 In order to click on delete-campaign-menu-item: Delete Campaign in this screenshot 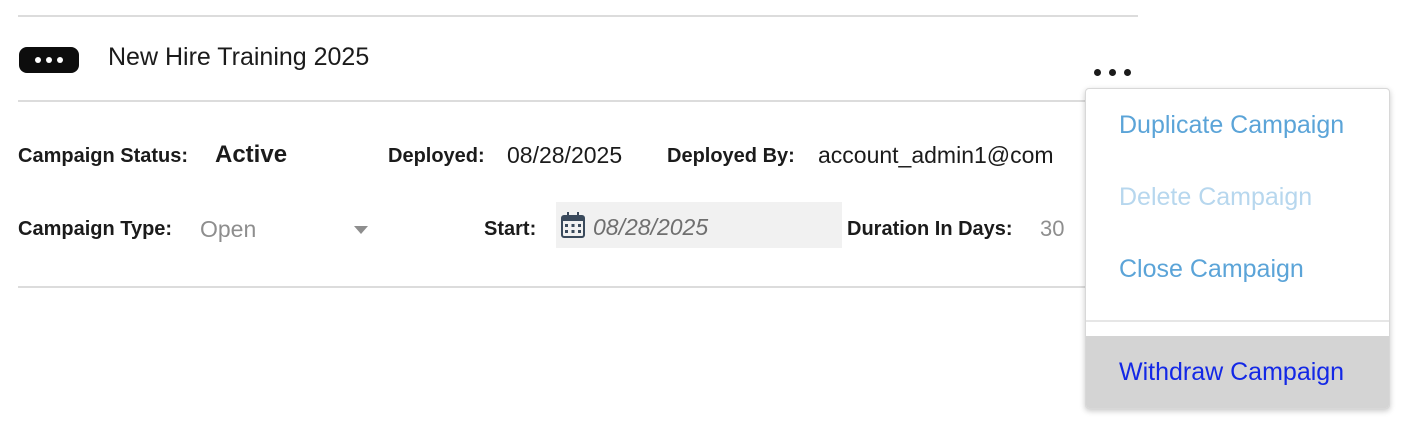, I will do `click(1237, 197)`.